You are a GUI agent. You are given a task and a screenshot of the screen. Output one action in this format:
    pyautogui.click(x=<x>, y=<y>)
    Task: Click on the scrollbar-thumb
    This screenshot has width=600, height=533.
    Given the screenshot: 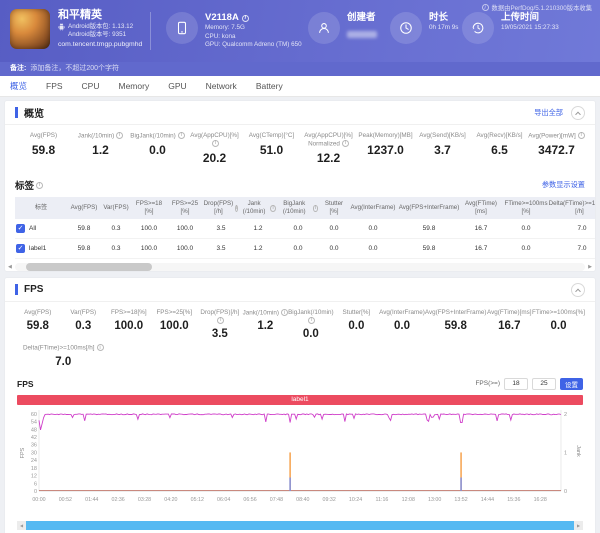 What is the action you would take?
    pyautogui.click(x=89, y=267)
    